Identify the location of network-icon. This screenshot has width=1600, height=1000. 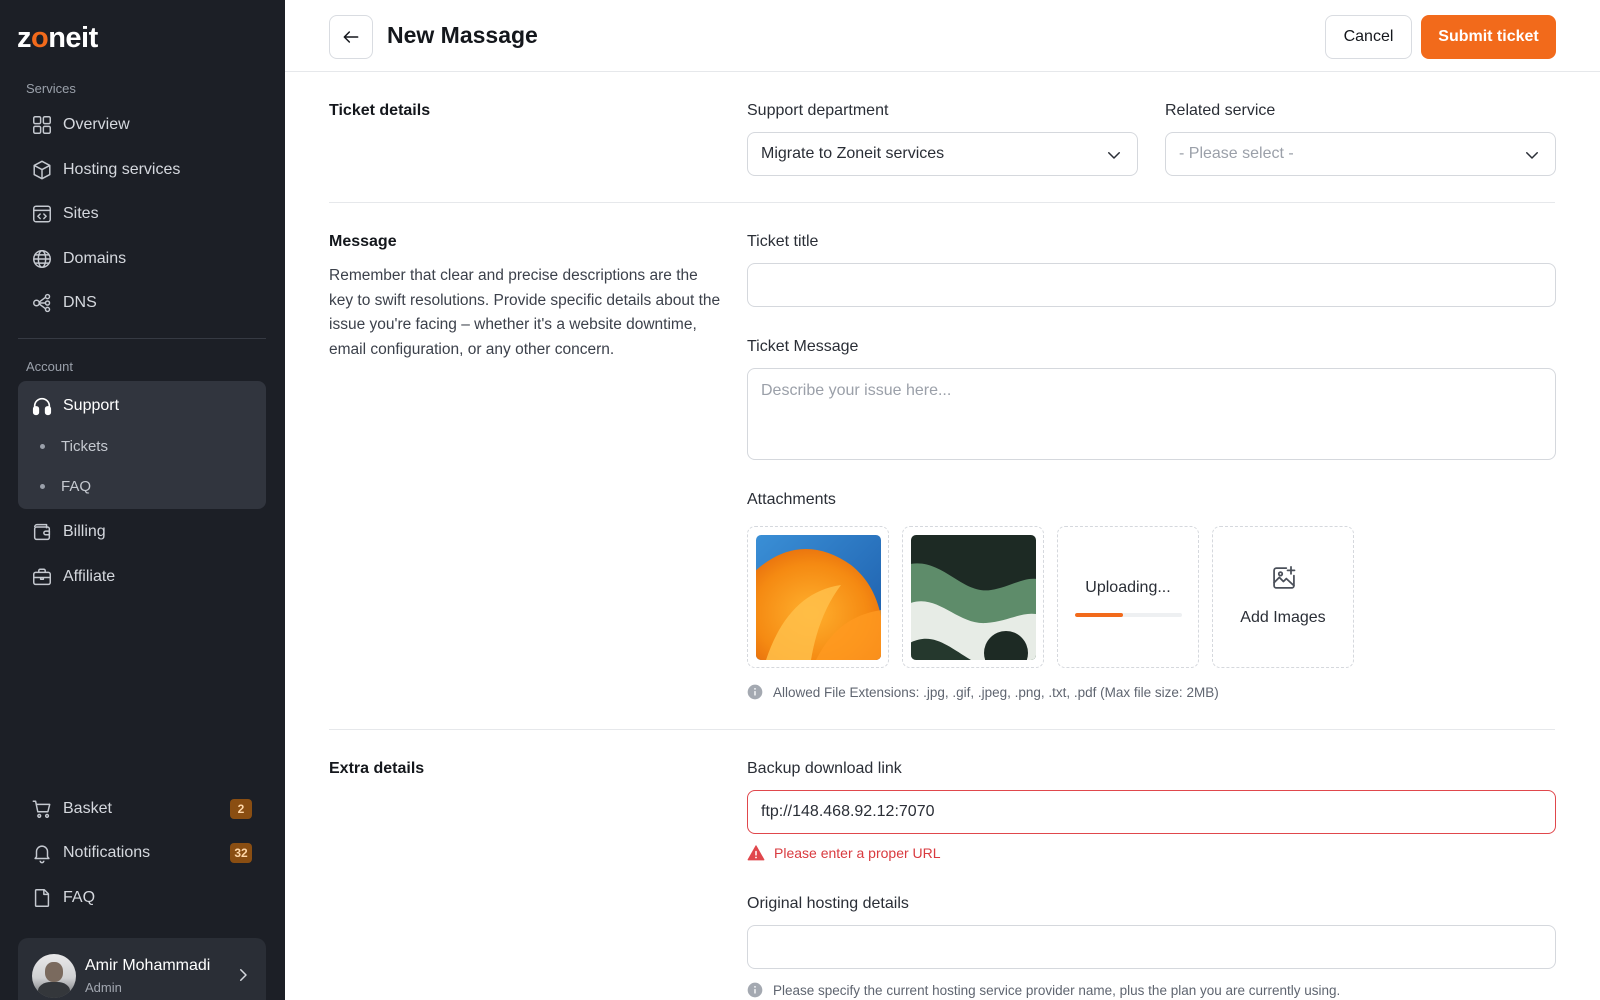
(42, 303).